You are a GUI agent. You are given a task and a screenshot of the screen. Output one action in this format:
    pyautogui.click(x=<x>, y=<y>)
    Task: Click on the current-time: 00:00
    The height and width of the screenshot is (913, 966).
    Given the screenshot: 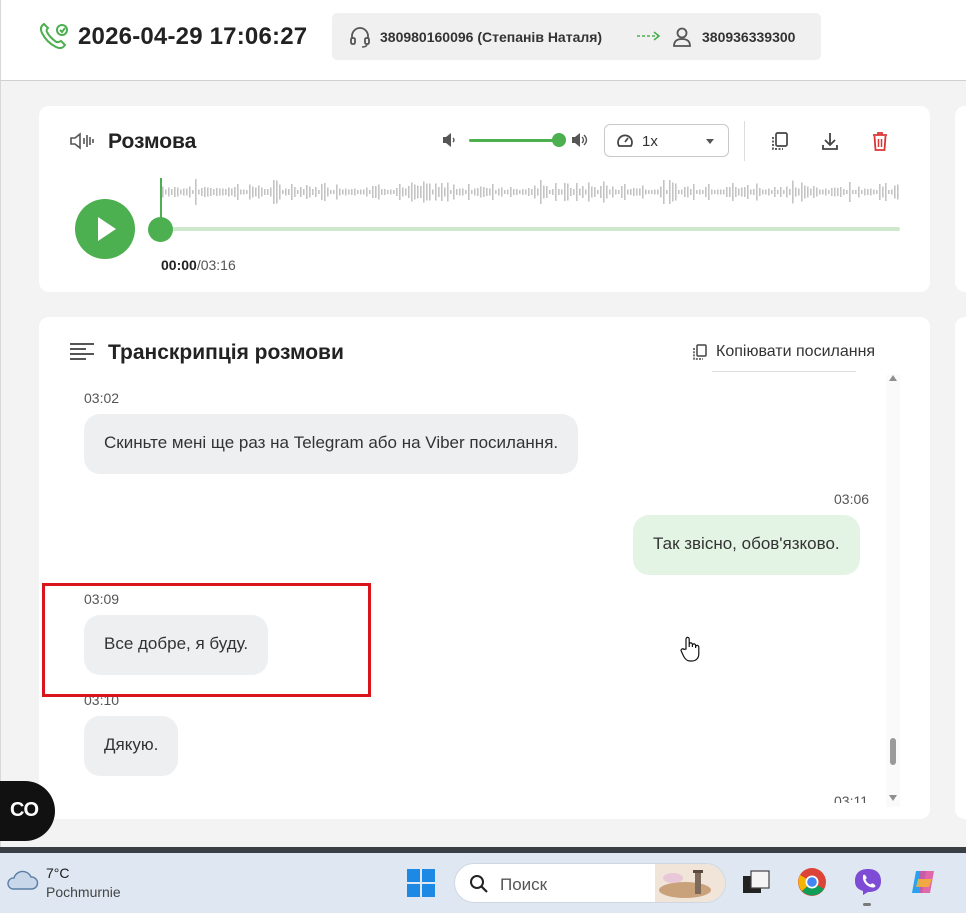 What is the action you would take?
    pyautogui.click(x=179, y=265)
    